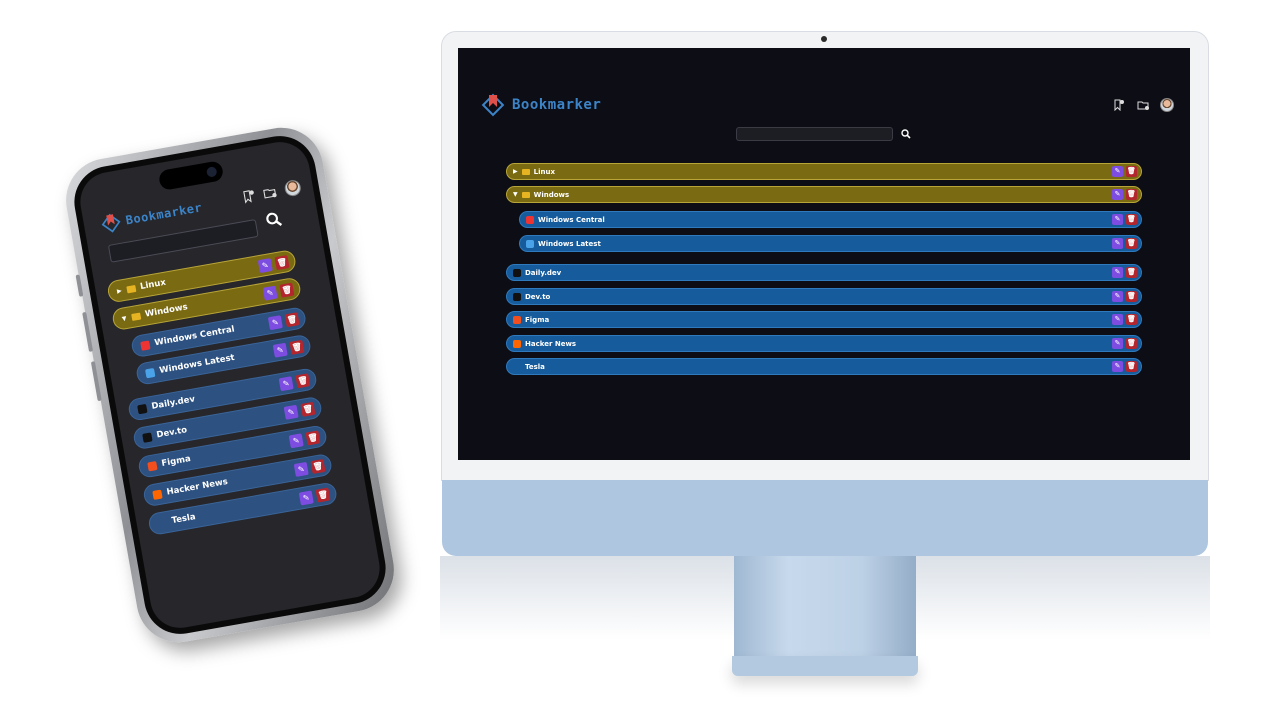 The image size is (1280, 720). I want to click on bookmark-row-windows-latest: Windows Latest ✎ 🗑, so click(830, 243).